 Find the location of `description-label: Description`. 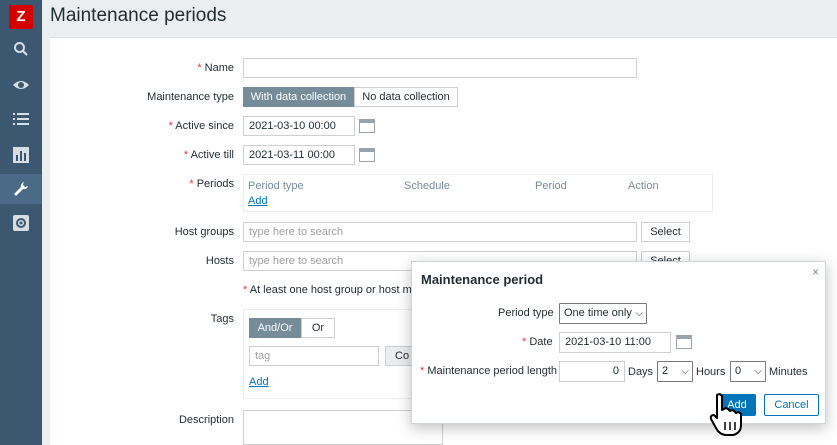

description-label: Description is located at coordinates (206, 420).